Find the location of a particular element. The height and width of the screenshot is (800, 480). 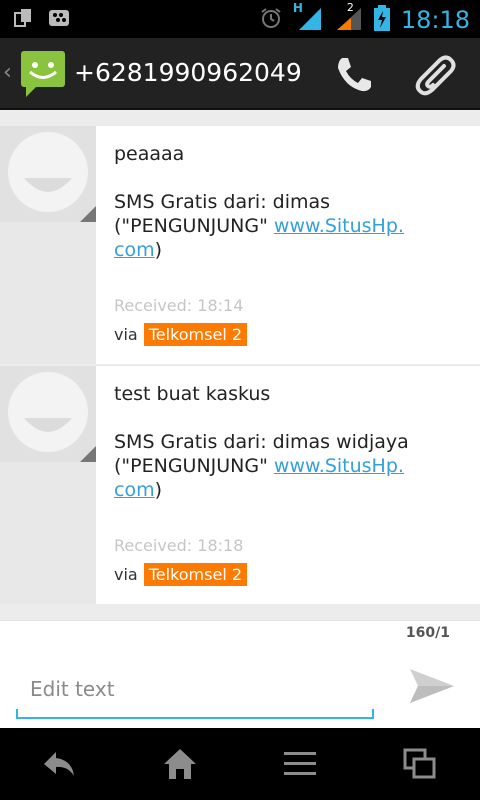

action-bar: ‹ +6281990962049 is located at coordinates (240, 74).